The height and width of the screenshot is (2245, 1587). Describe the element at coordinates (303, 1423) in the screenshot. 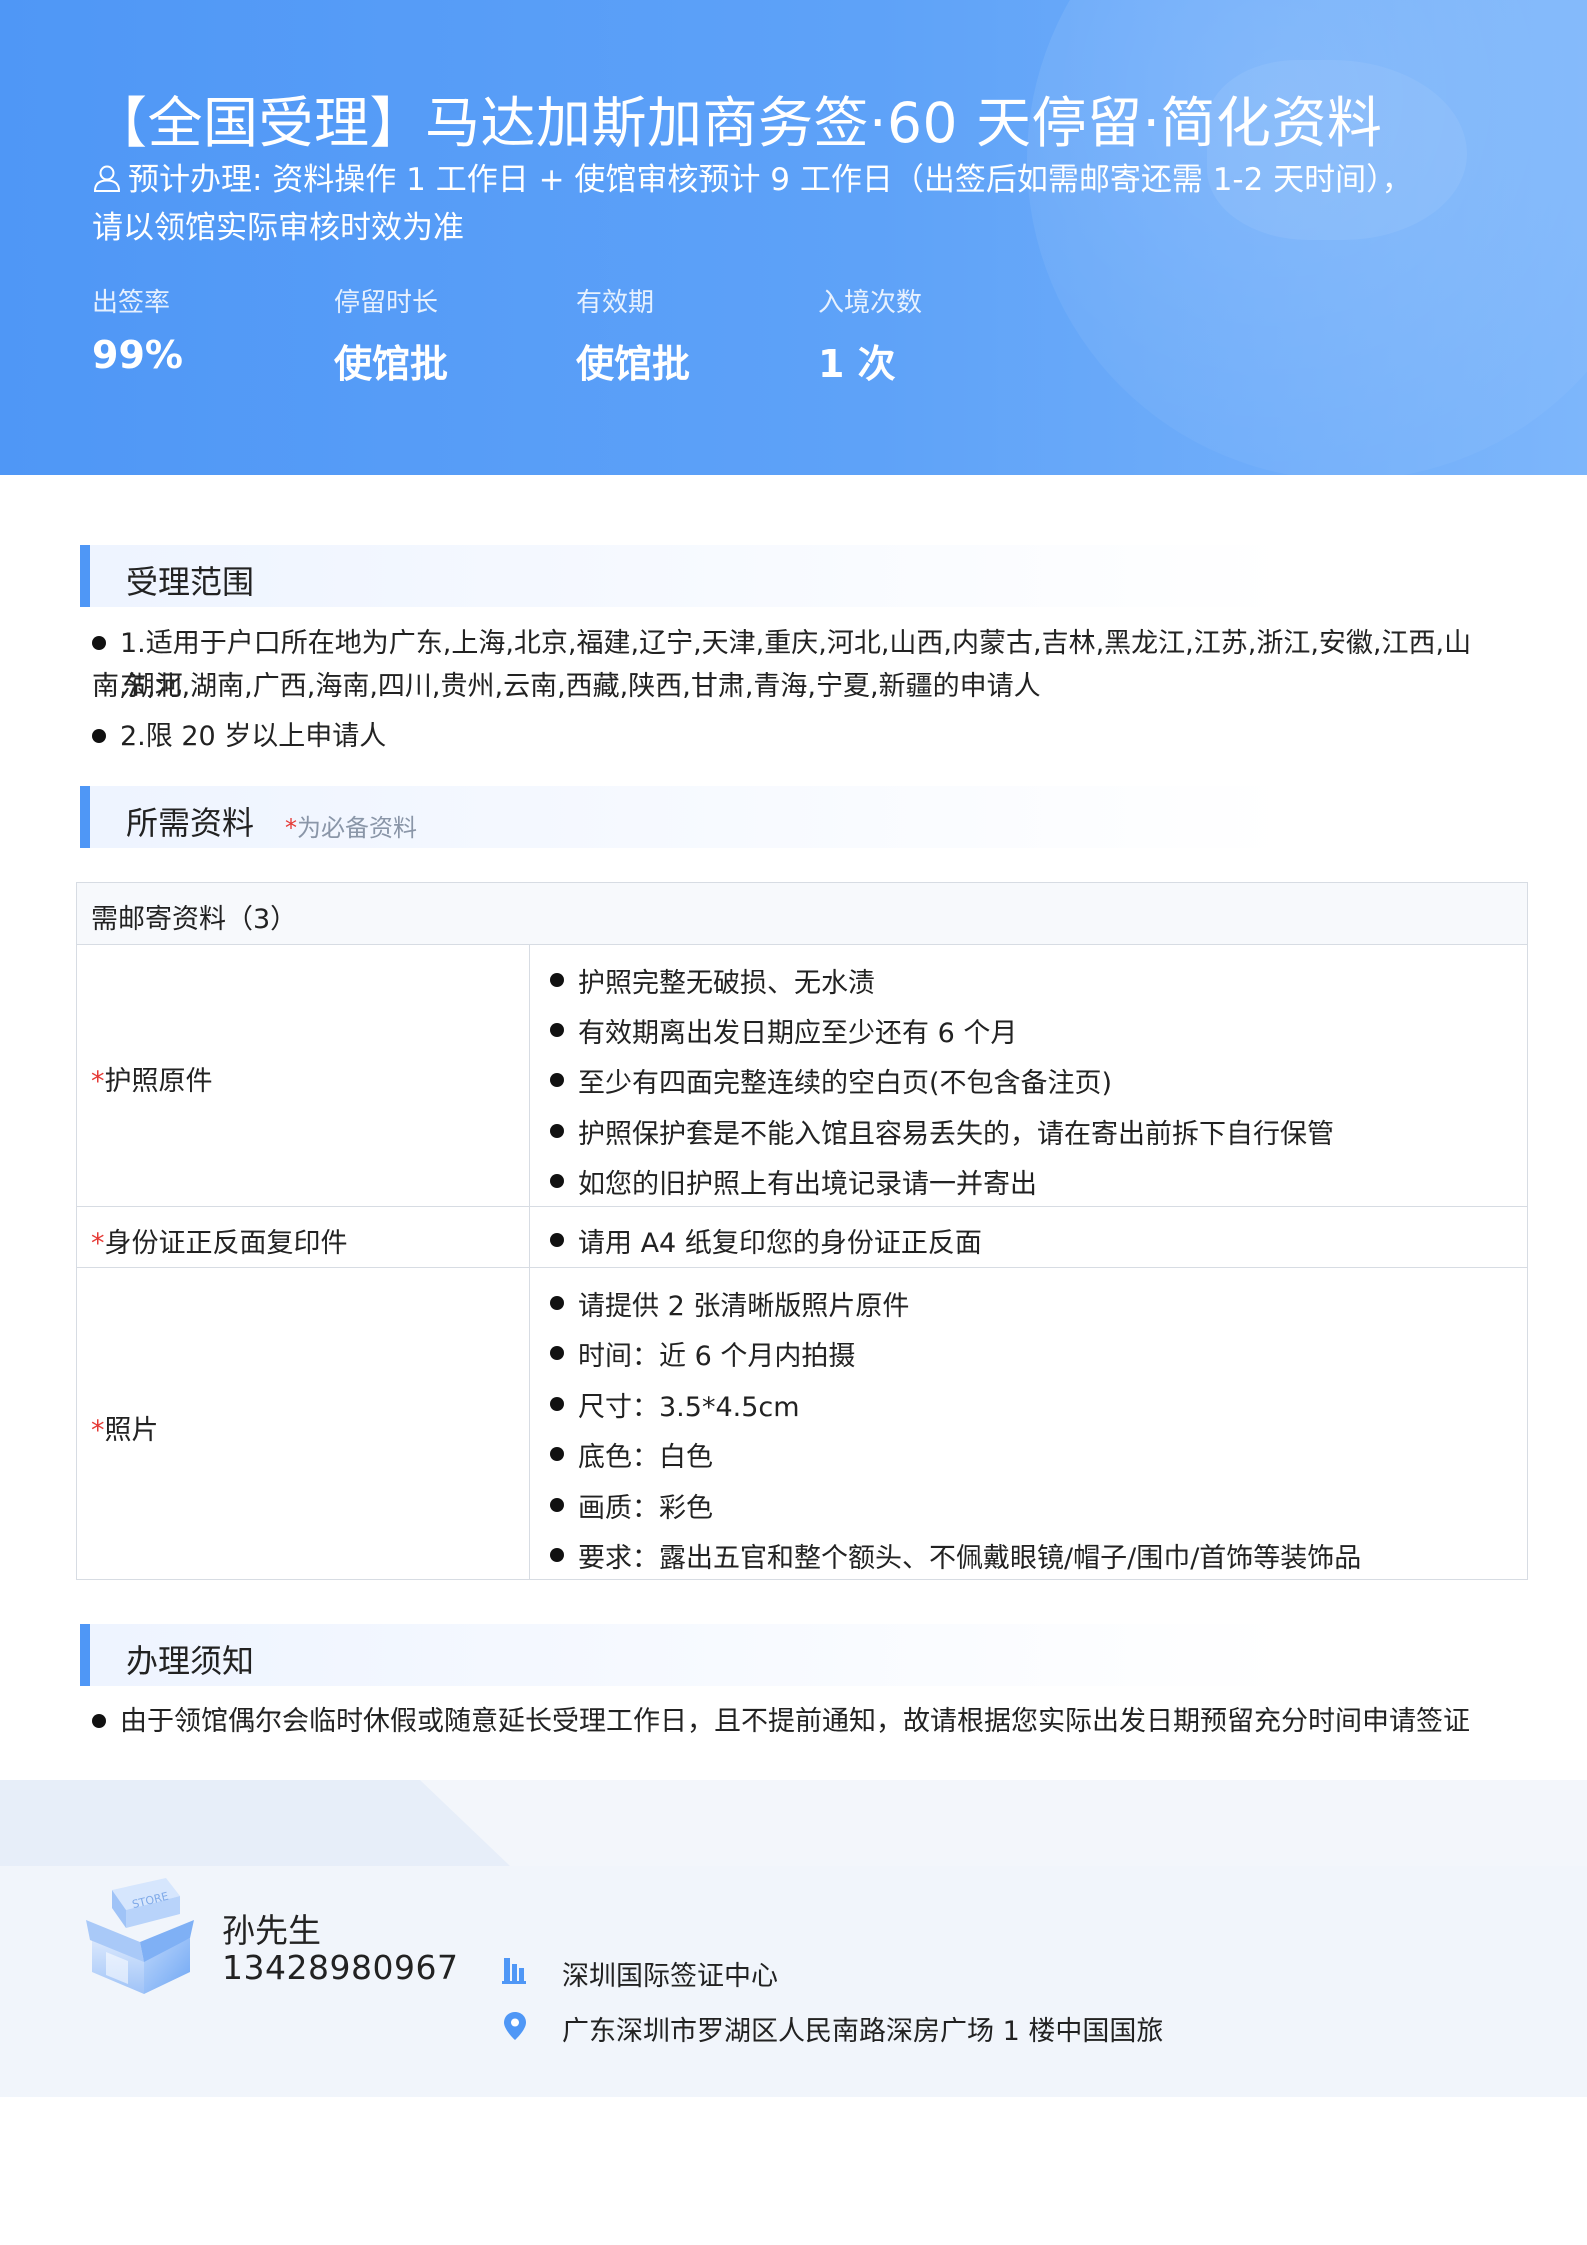

I see `material-name-cell: *照片` at that location.